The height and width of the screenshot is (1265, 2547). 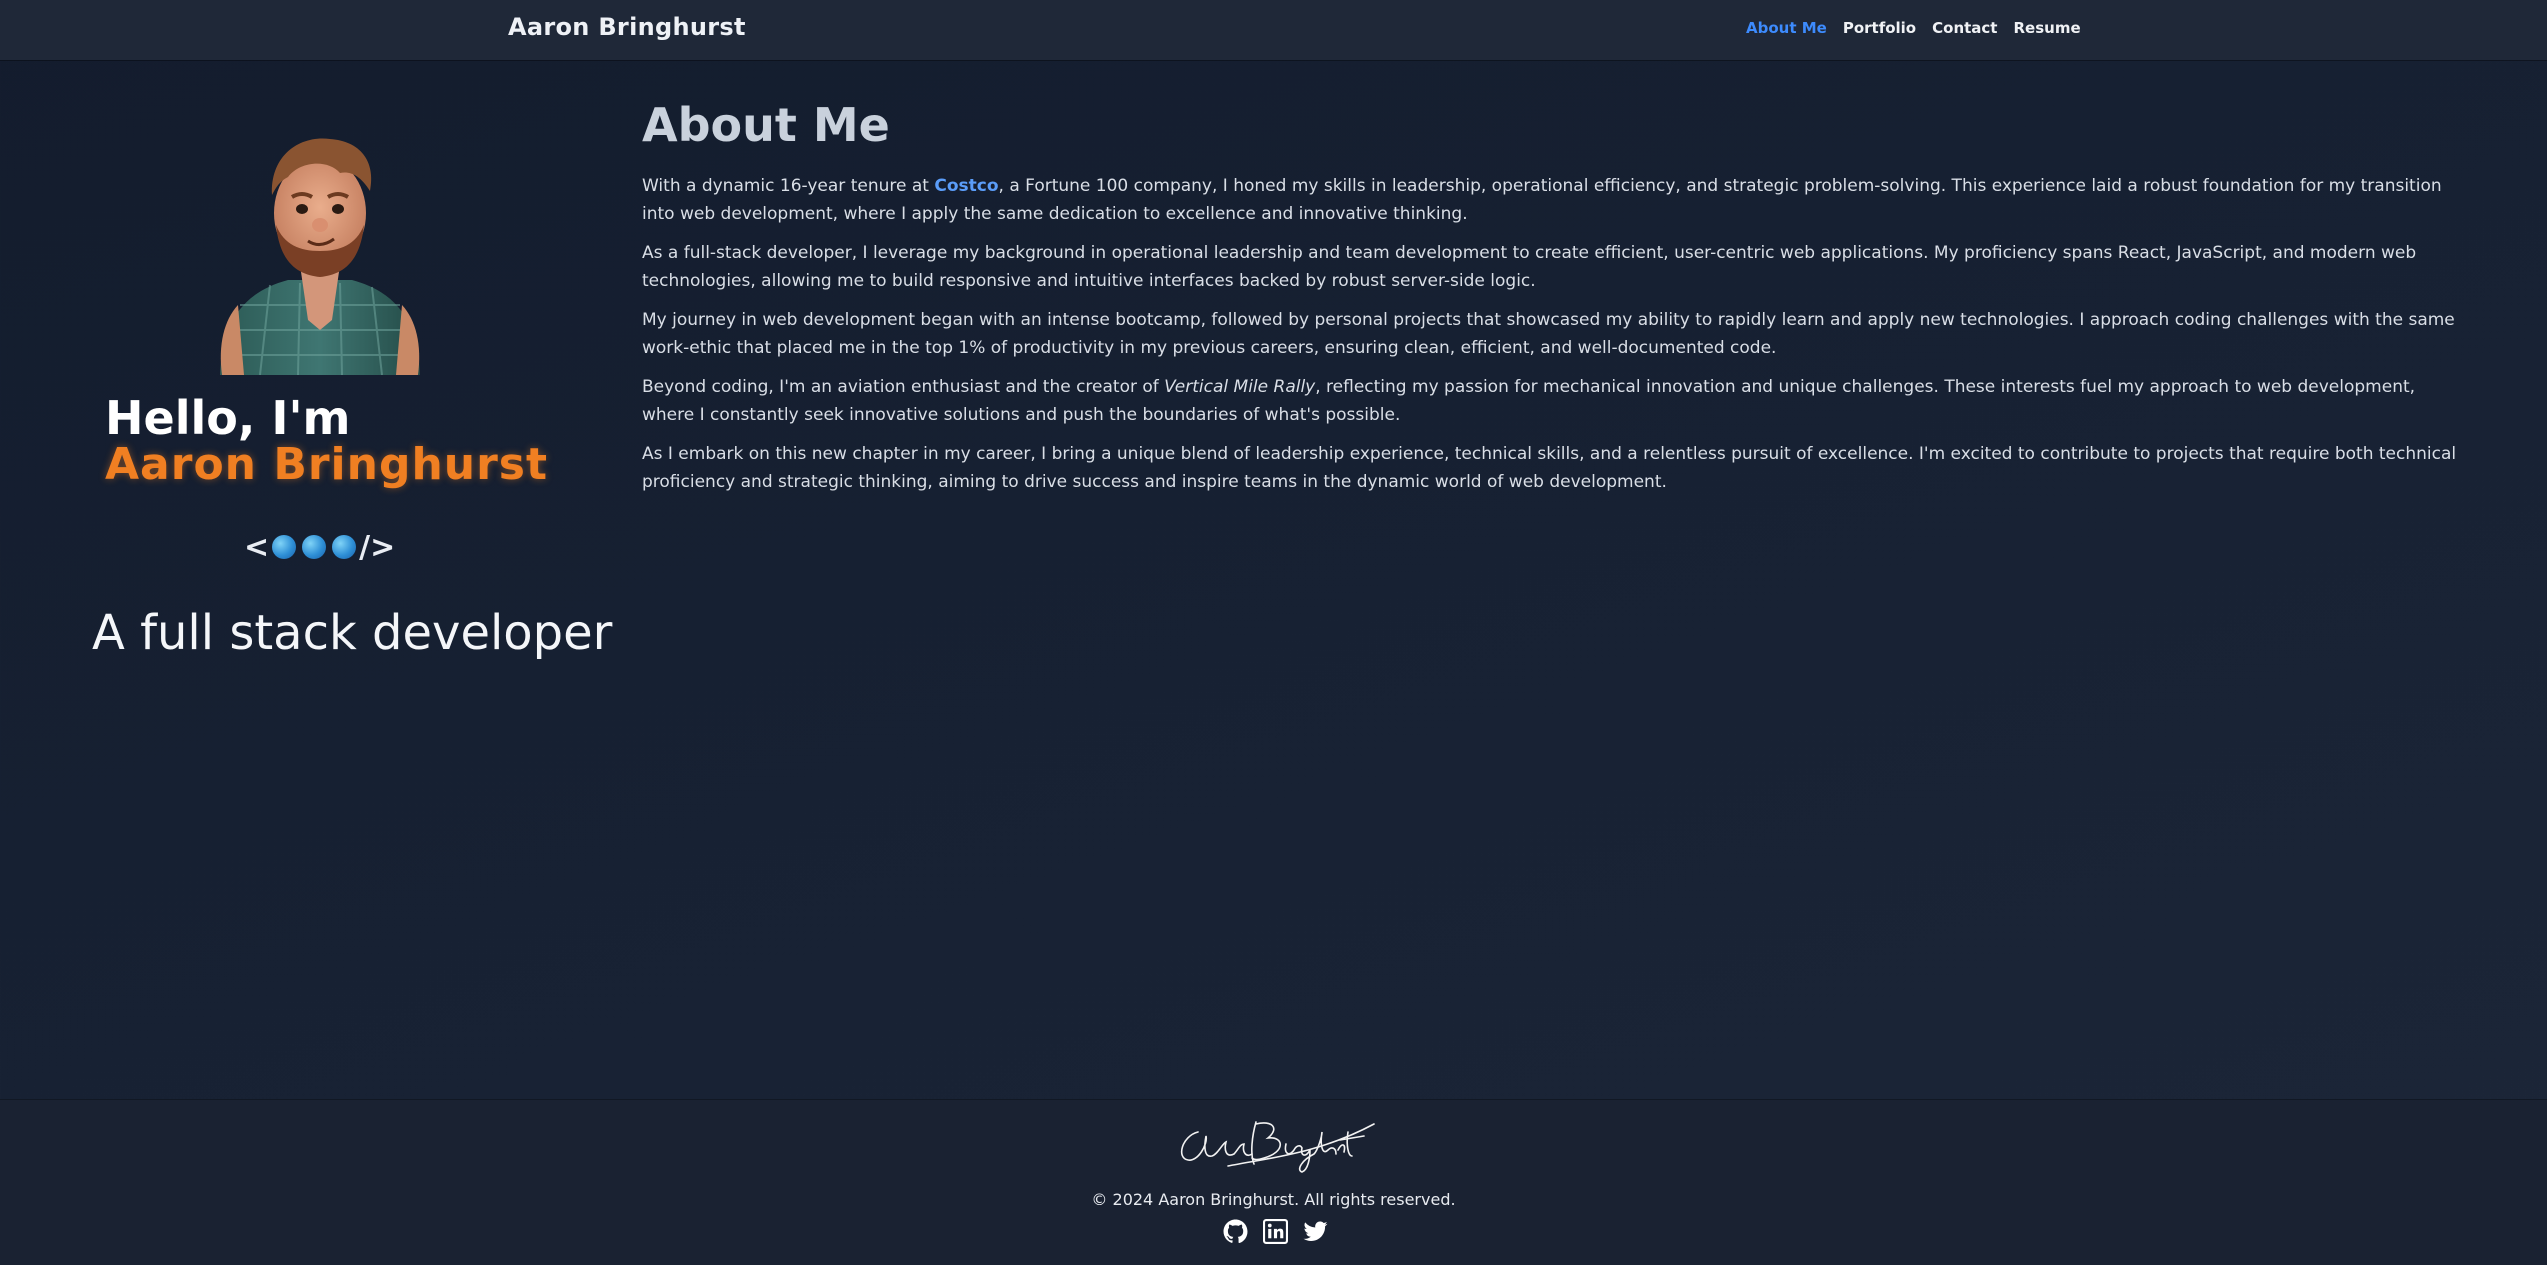 I want to click on code-close-bracket: />, so click(x=377, y=547).